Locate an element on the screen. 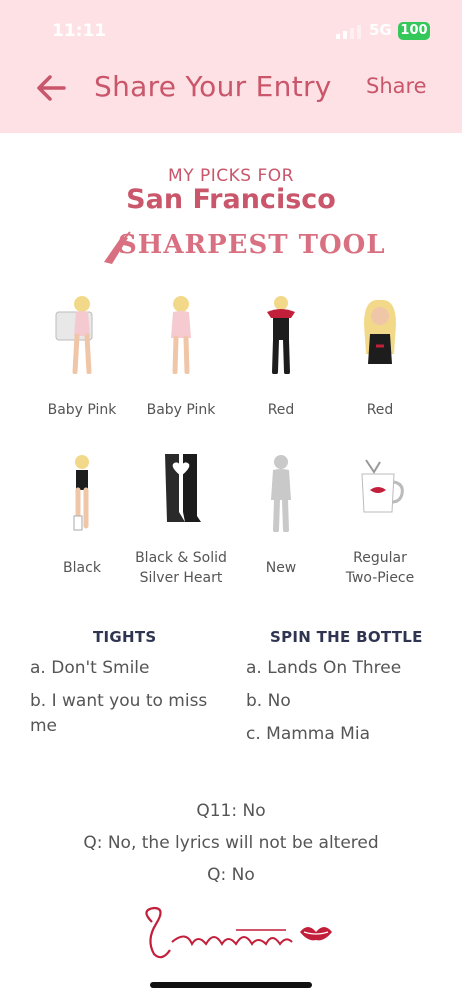 This screenshot has height=1000, width=462. app-header: 11:11 5G 100 Share Your Entry Share is located at coordinates (231, 66).